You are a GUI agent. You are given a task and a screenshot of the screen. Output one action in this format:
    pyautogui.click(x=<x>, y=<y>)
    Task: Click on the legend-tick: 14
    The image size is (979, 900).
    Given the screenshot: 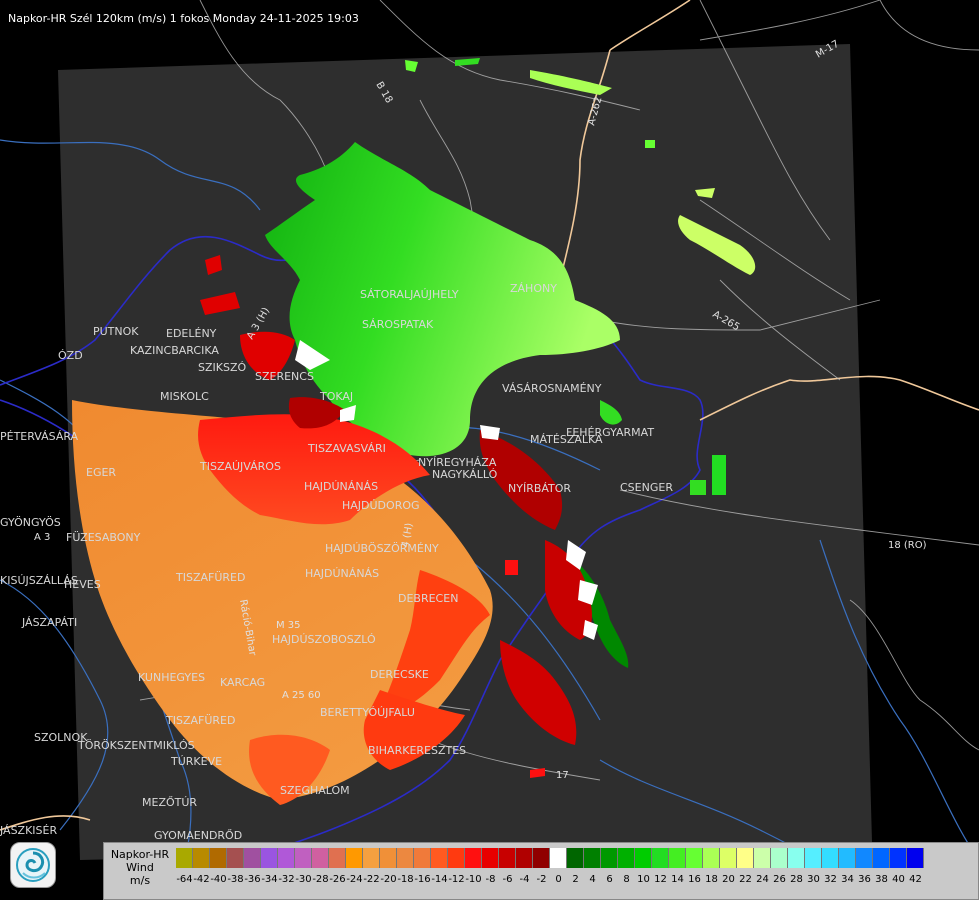 What is the action you would take?
    pyautogui.click(x=677, y=879)
    